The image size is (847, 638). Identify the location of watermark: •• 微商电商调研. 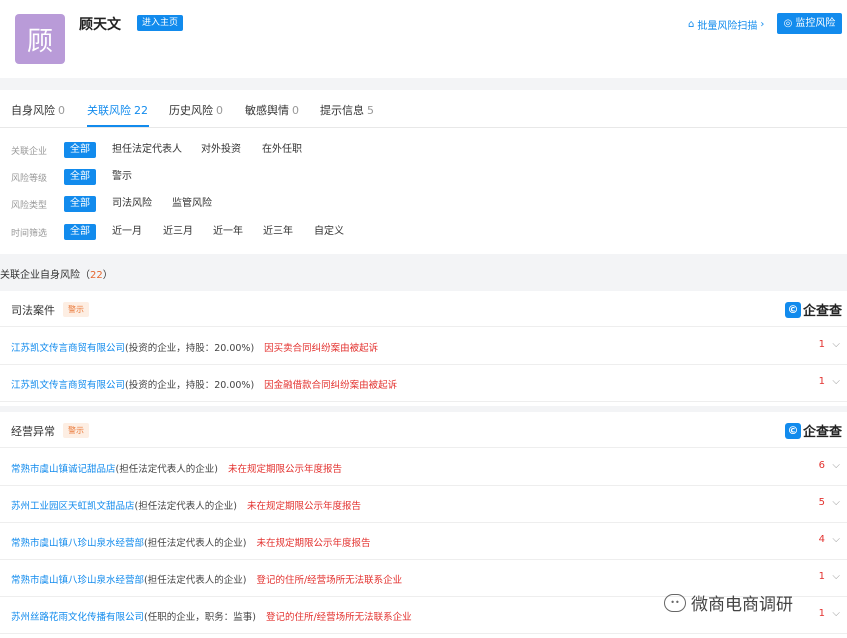
(728, 602).